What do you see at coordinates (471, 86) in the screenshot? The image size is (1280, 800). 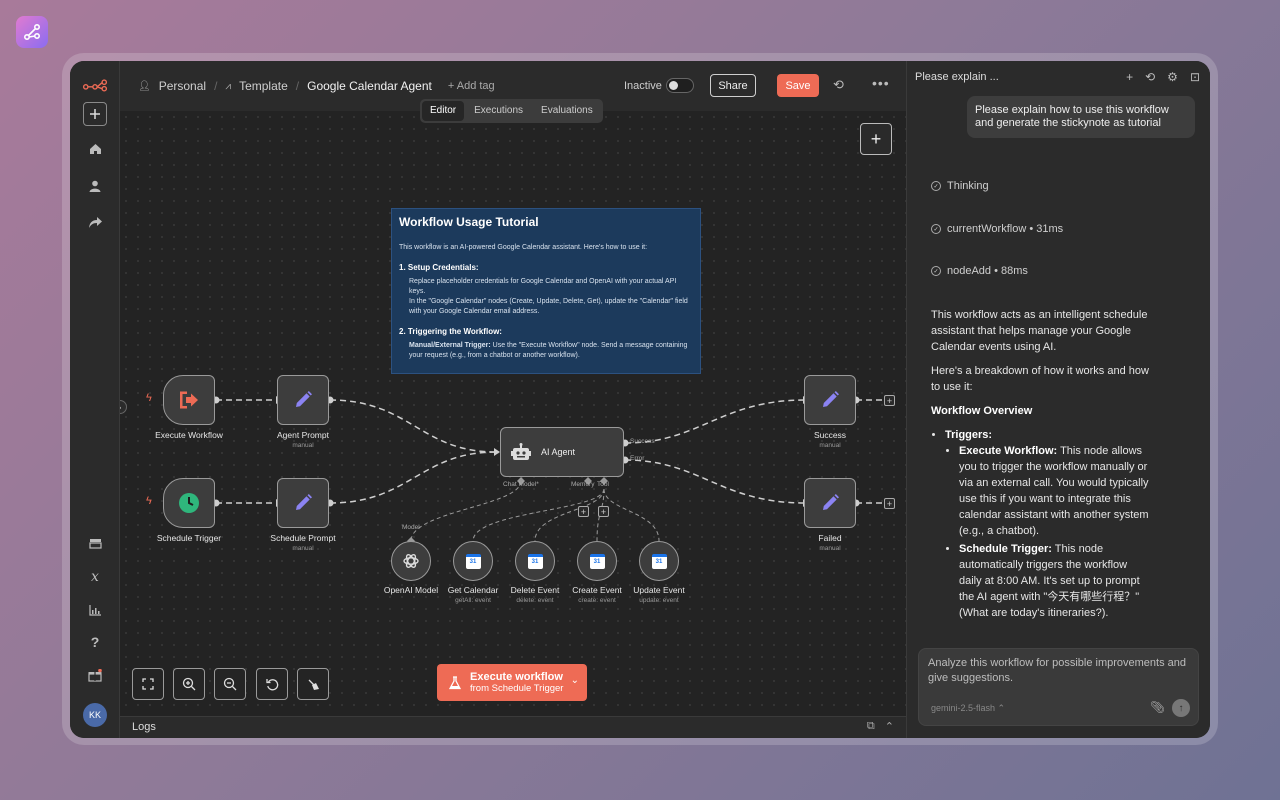 I see `add-tag-button: + Add tag` at bounding box center [471, 86].